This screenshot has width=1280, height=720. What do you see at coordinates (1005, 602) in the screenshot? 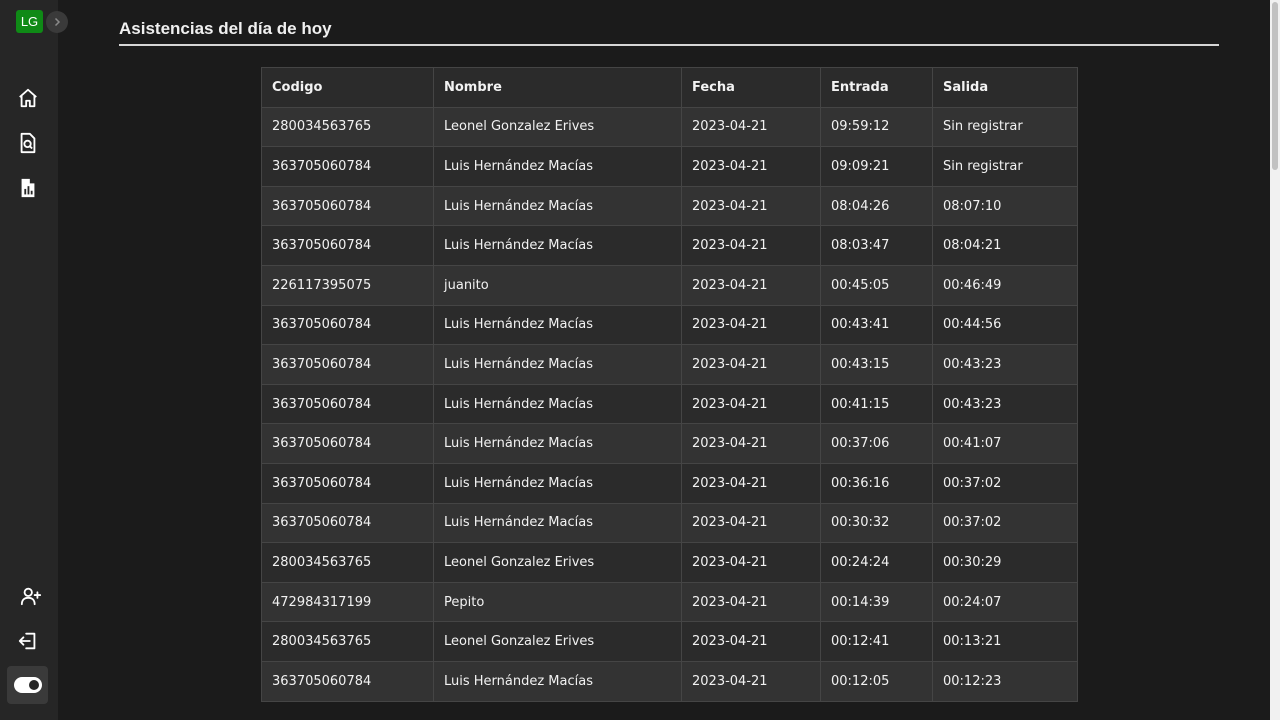
I see `cell-salida: 00:24:07` at bounding box center [1005, 602].